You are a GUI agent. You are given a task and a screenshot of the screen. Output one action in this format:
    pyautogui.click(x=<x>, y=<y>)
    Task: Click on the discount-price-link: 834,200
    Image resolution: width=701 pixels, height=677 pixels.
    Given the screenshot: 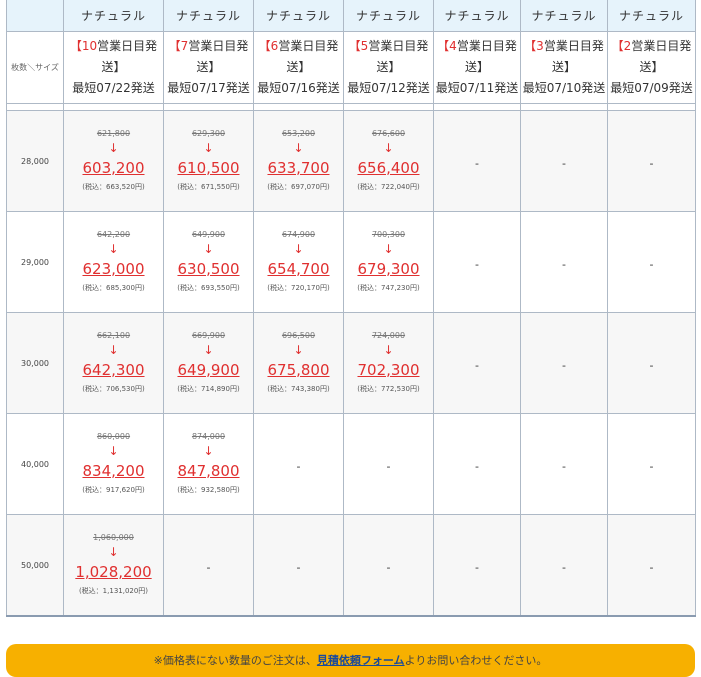 What is the action you would take?
    pyautogui.click(x=114, y=471)
    